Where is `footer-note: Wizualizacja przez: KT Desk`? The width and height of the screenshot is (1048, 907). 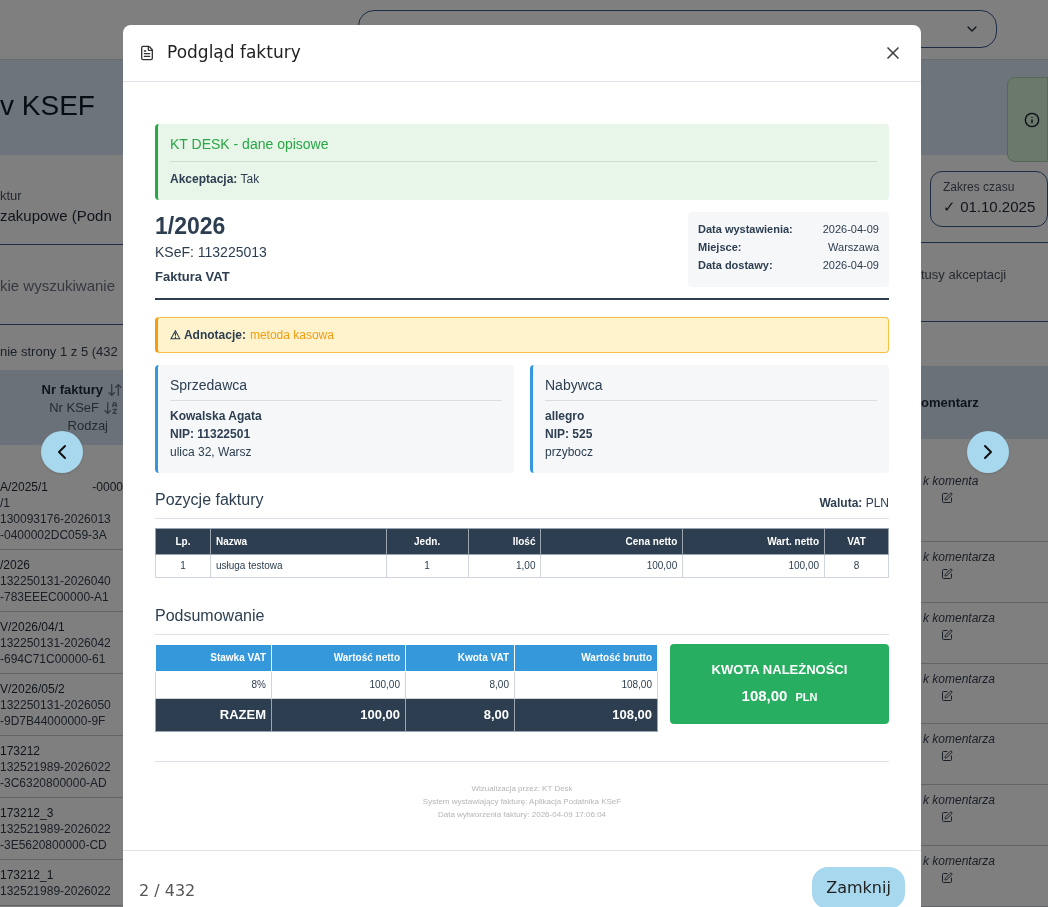 footer-note: Wizualizacja przez: KT Desk is located at coordinates (522, 788).